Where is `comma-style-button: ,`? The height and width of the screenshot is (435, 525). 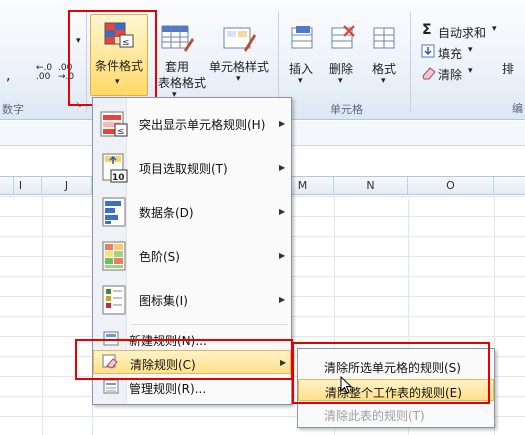
comma-style-button: , is located at coordinates (8, 76).